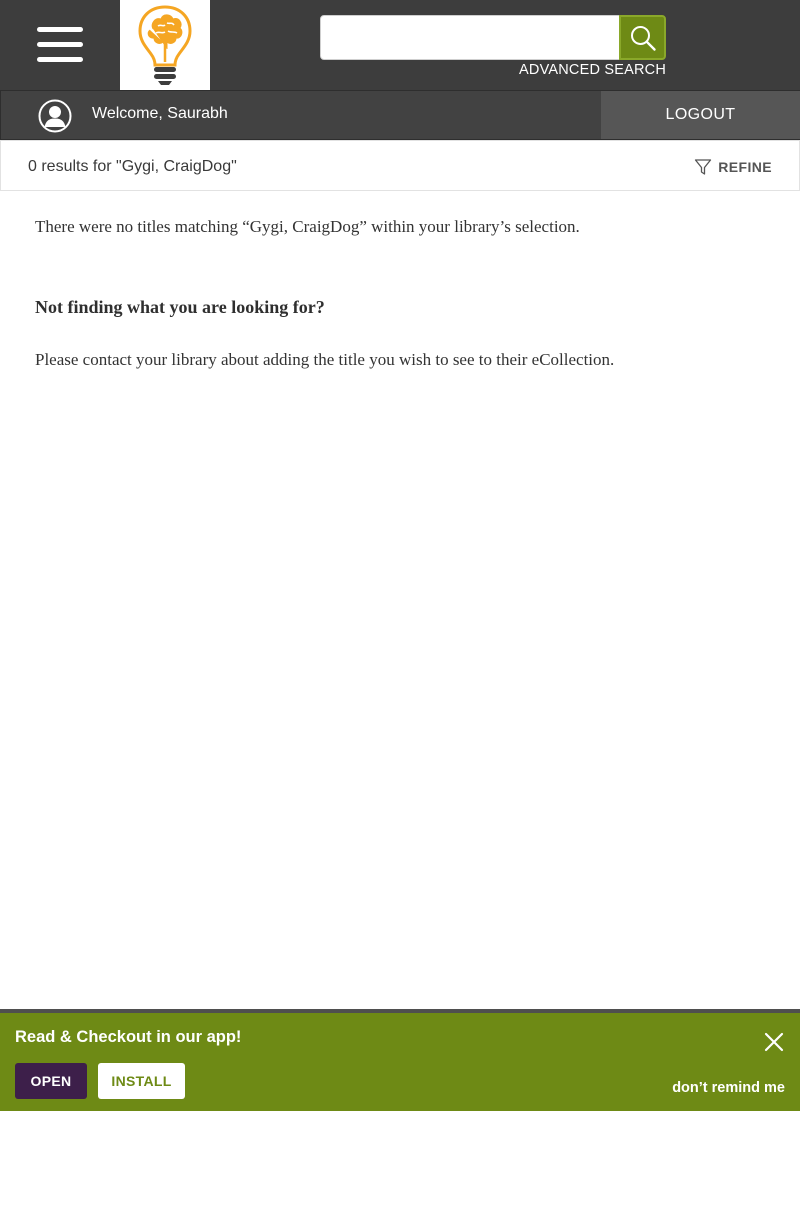 The image size is (800, 1207). I want to click on user-bar: Welcome, Saurabh LOGOUT, so click(400, 115).